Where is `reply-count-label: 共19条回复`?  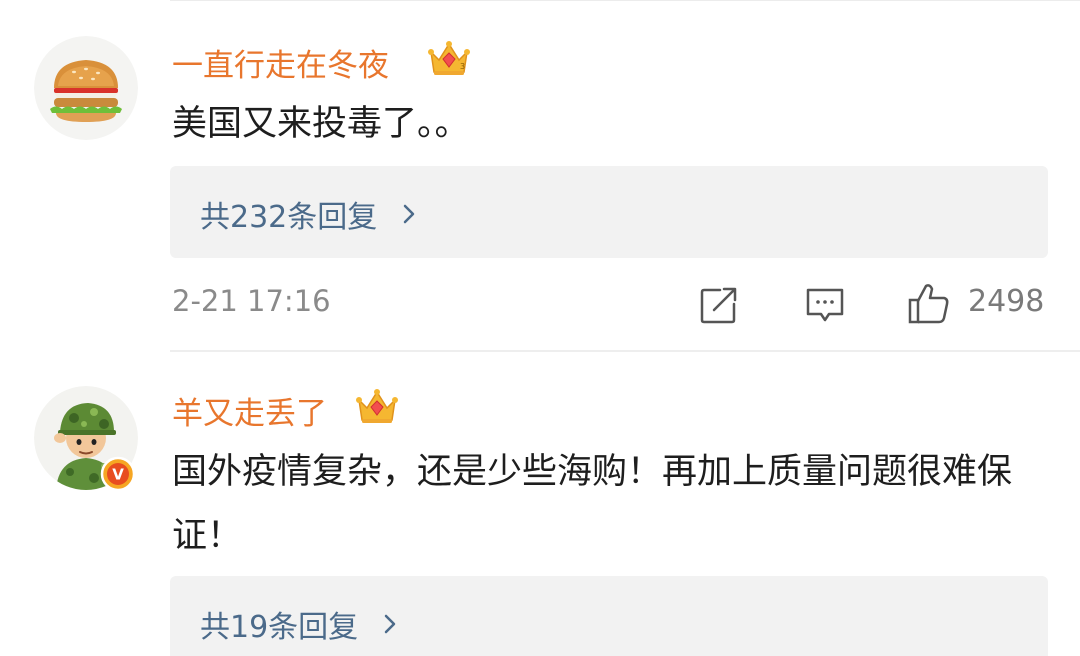
reply-count-label: 共19条回复 is located at coordinates (279, 627).